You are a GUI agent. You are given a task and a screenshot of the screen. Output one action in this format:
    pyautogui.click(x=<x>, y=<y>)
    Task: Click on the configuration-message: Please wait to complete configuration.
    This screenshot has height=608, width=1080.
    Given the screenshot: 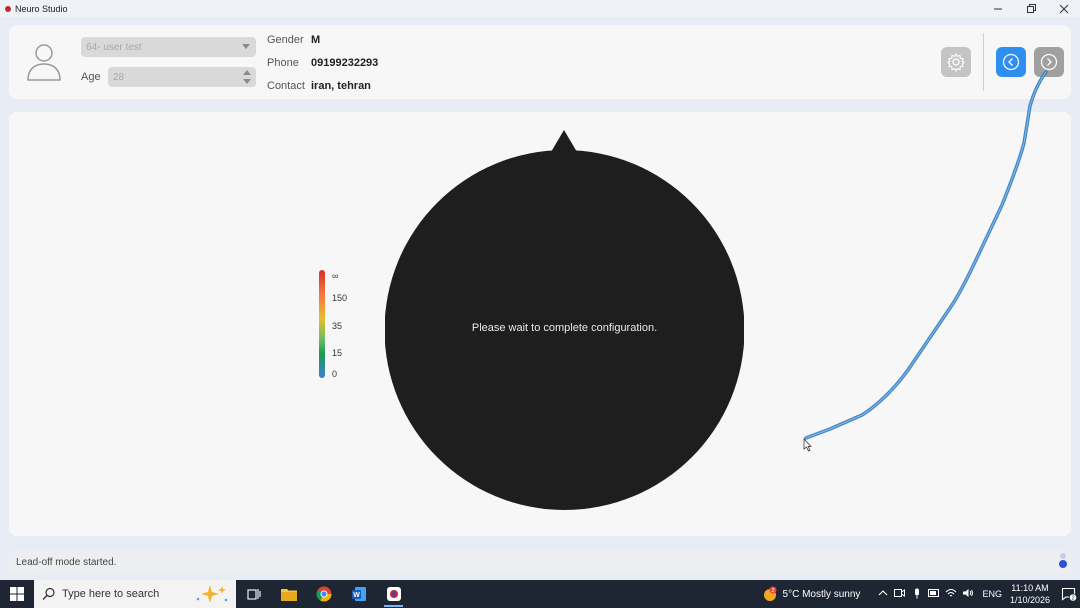 What is the action you would take?
    pyautogui.click(x=564, y=328)
    